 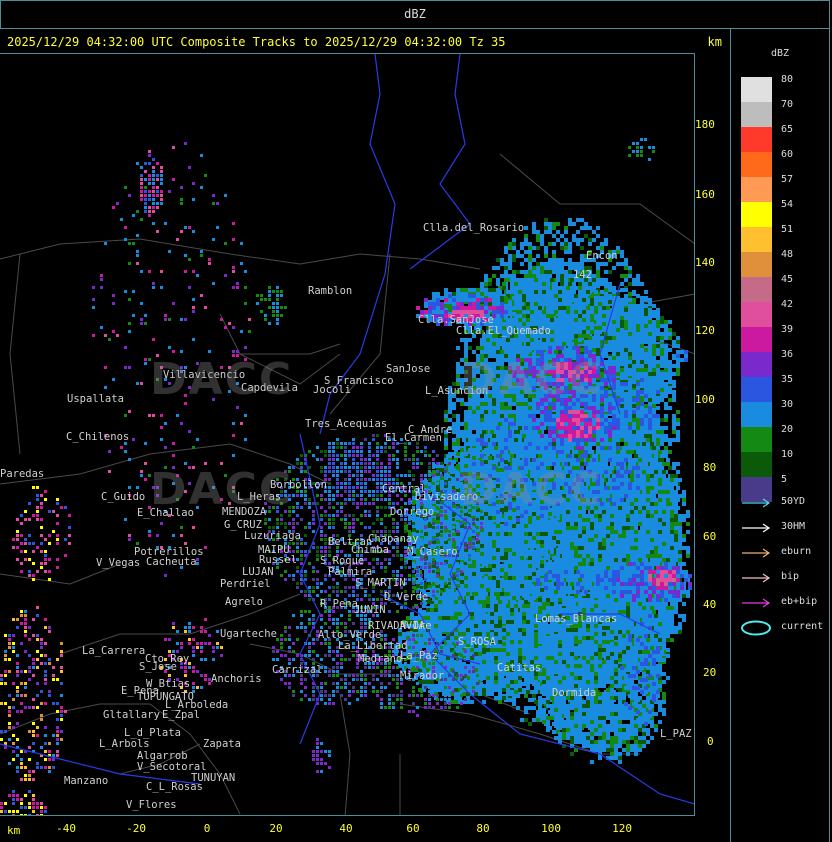 What do you see at coordinates (380, 659) in the screenshot?
I see `place-label: Medrano` at bounding box center [380, 659].